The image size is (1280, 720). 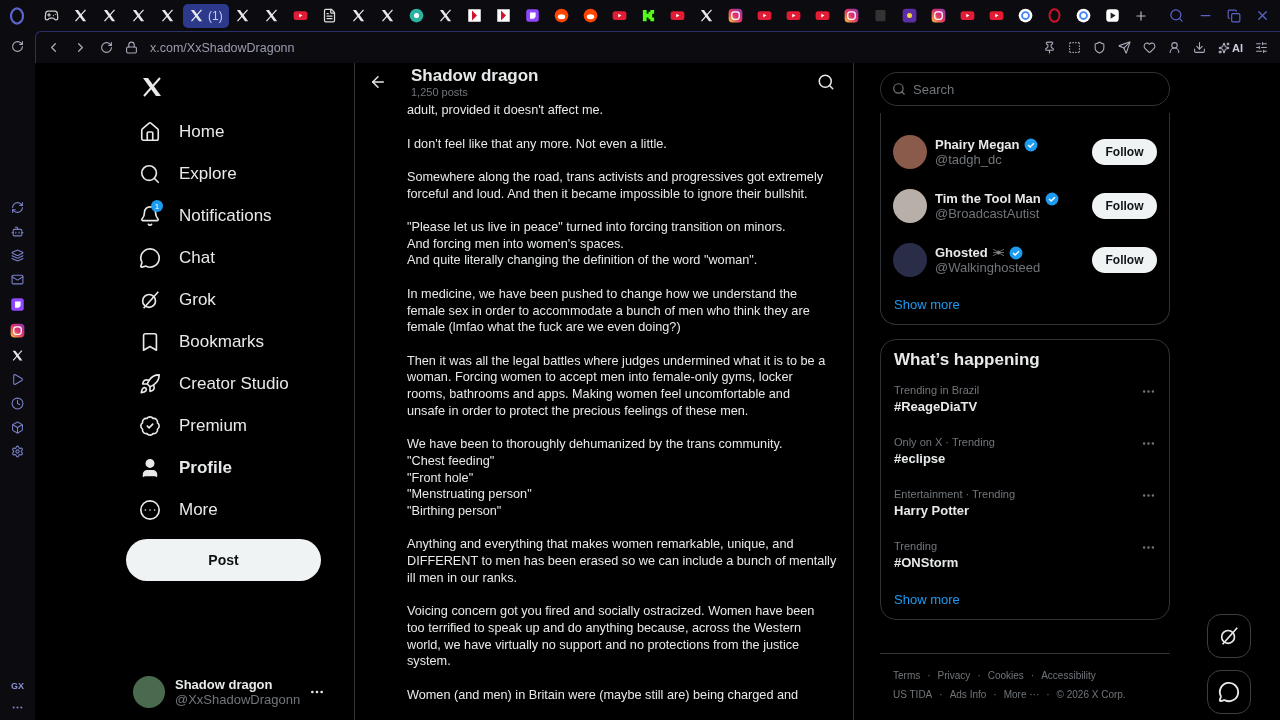 I want to click on post-paragraph: adult, provided it doesn't affect me., so click(x=506, y=110).